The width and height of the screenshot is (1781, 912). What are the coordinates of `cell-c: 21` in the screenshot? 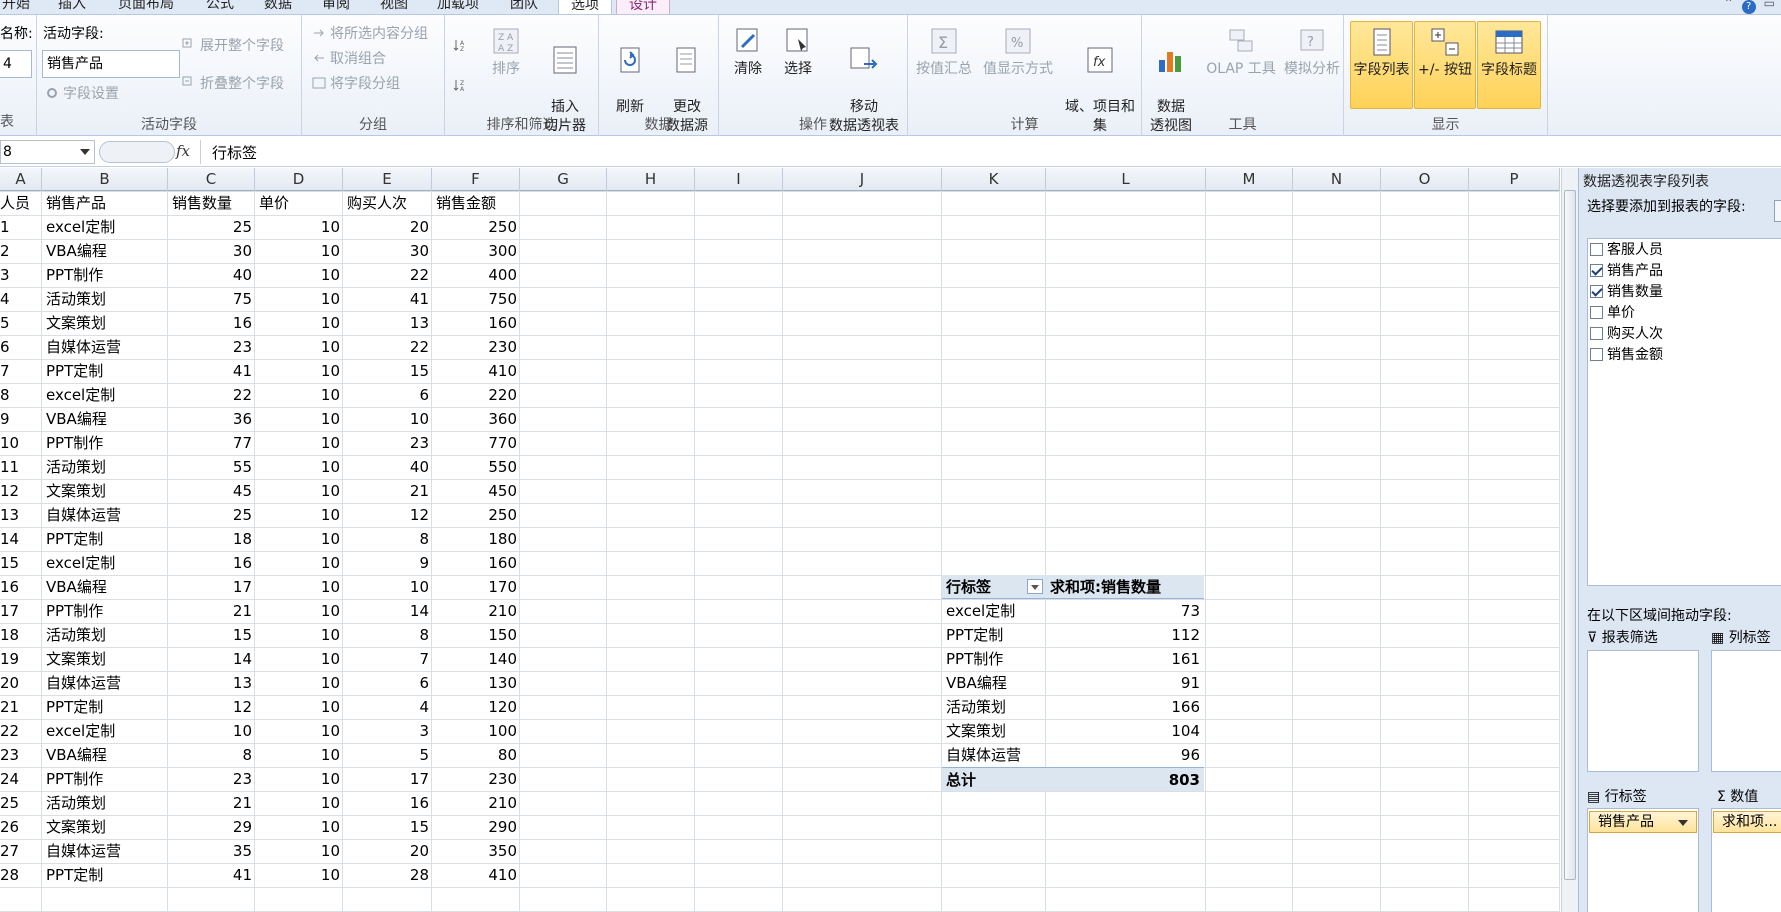 It's located at (211, 803).